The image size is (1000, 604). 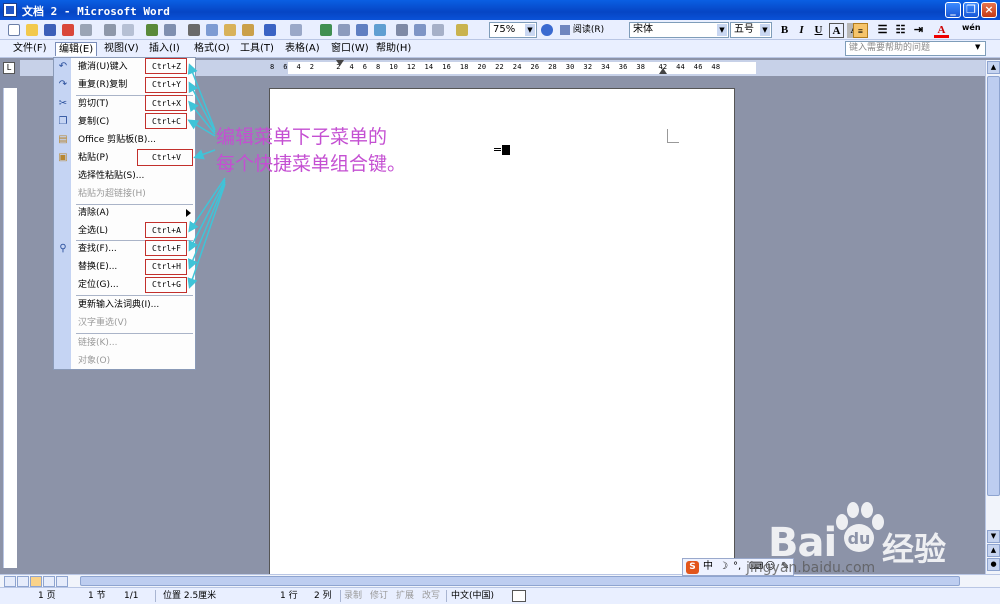 What do you see at coordinates (405, 596) in the screenshot?
I see `status-extend: 扩展` at bounding box center [405, 596].